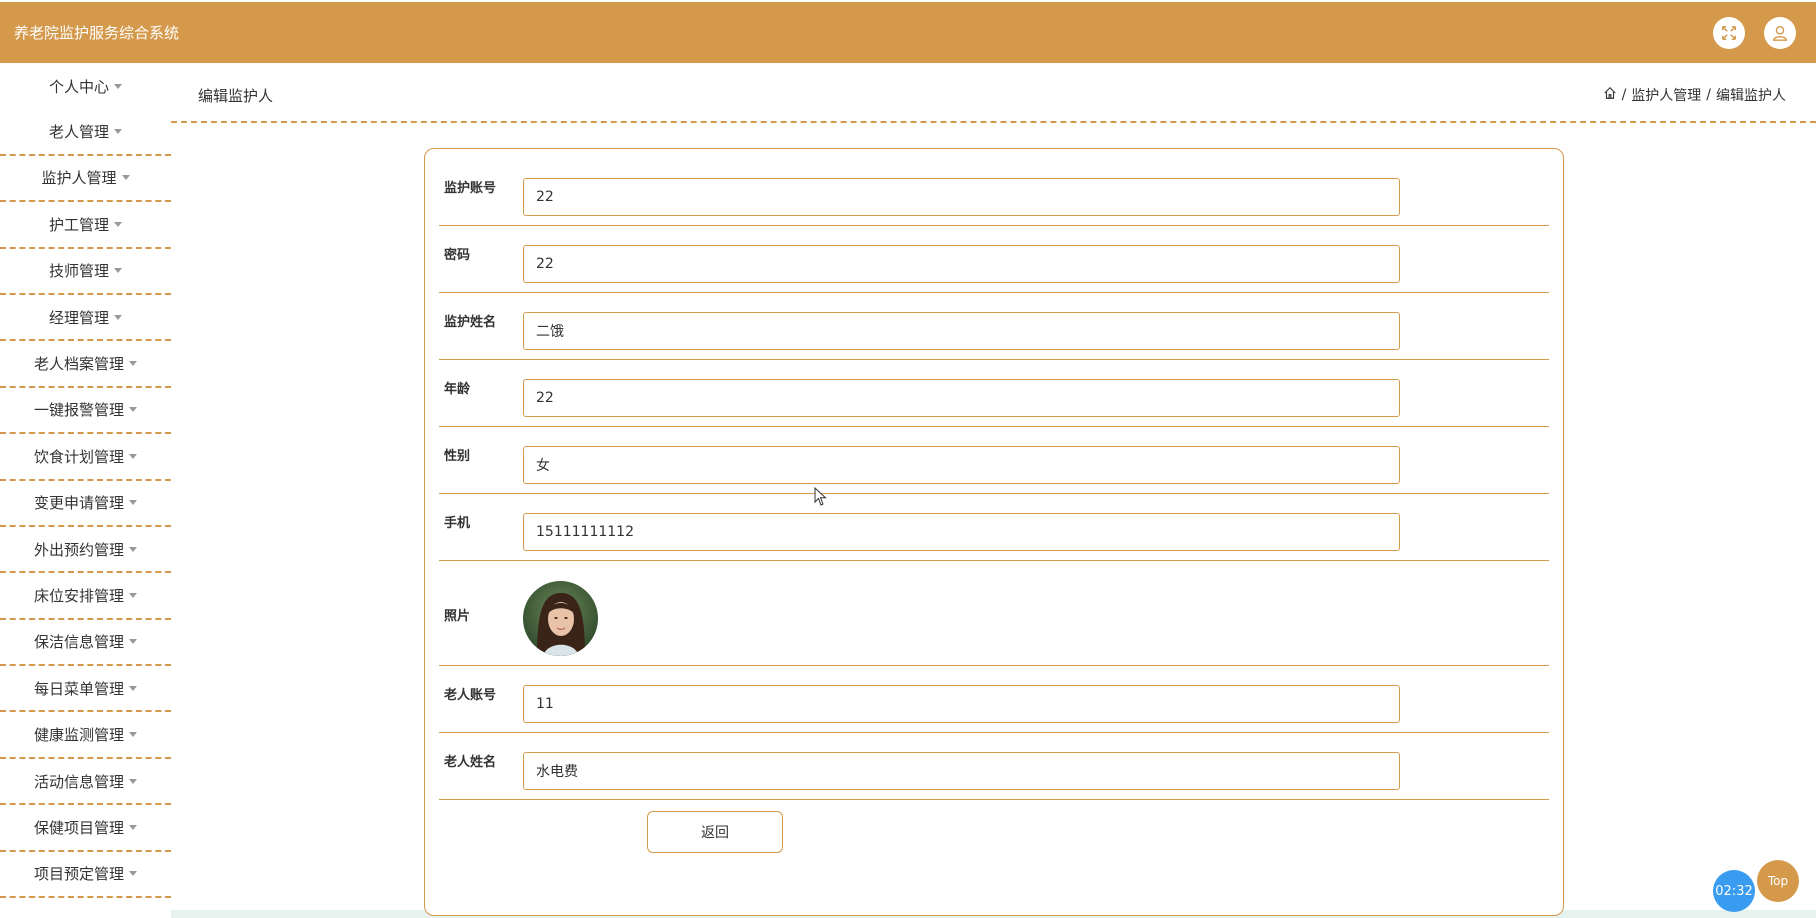 This screenshot has height=918, width=1816. I want to click on sidebar-item-manager: 经理管理, so click(85, 318).